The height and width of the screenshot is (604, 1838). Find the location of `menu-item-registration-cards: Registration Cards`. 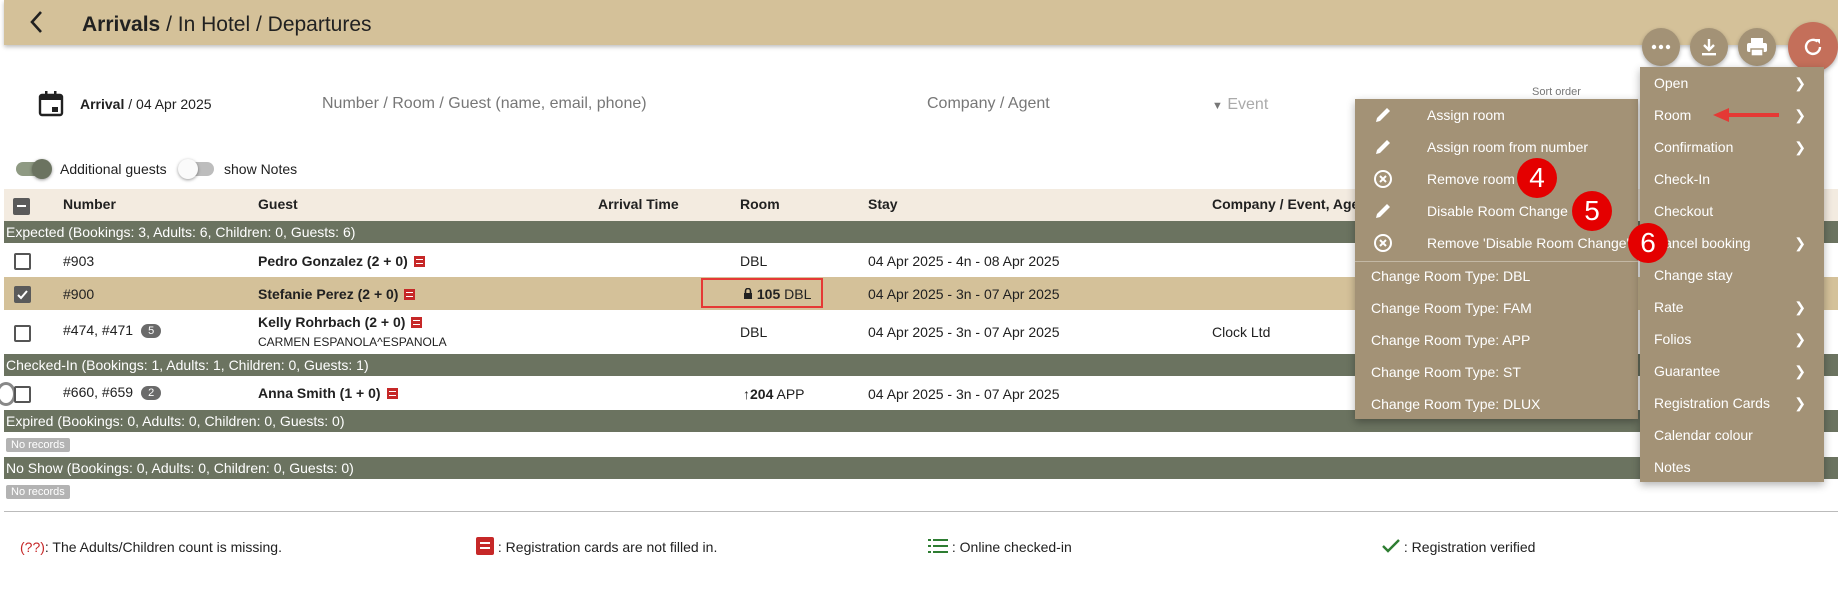

menu-item-registration-cards: Registration Cards is located at coordinates (1712, 403).